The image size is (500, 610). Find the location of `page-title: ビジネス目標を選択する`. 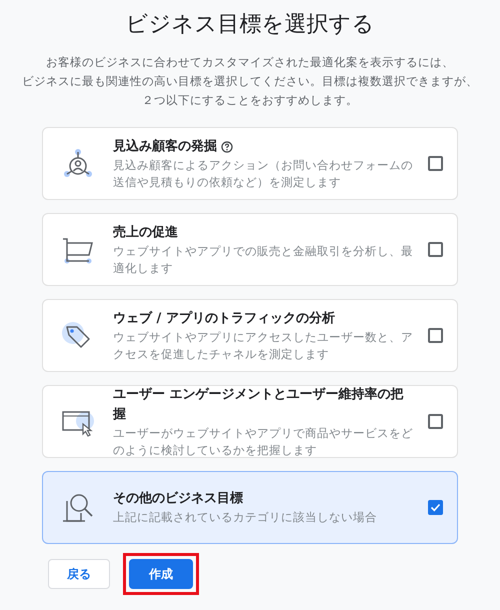

page-title: ビジネス目標を選択する is located at coordinates (250, 25).